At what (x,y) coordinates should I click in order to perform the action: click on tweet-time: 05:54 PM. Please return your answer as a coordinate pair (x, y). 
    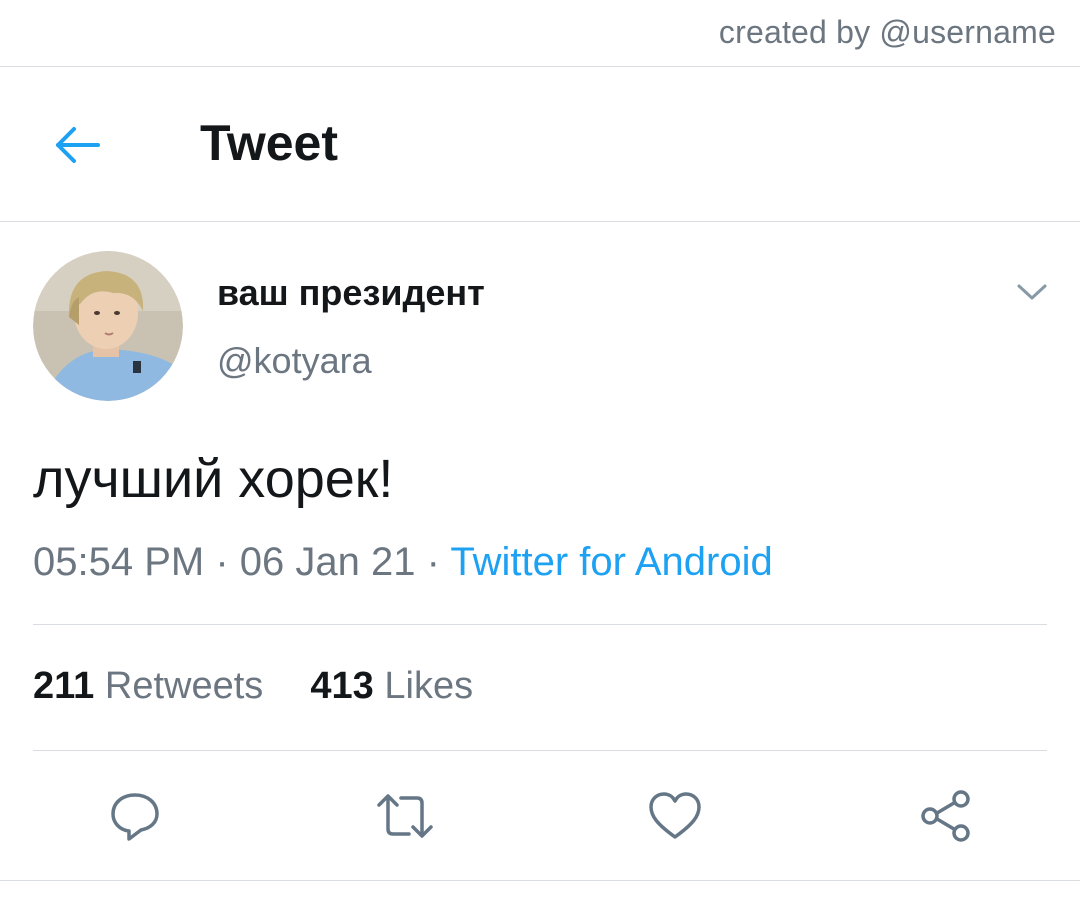
    Looking at the image, I should click on (119, 562).